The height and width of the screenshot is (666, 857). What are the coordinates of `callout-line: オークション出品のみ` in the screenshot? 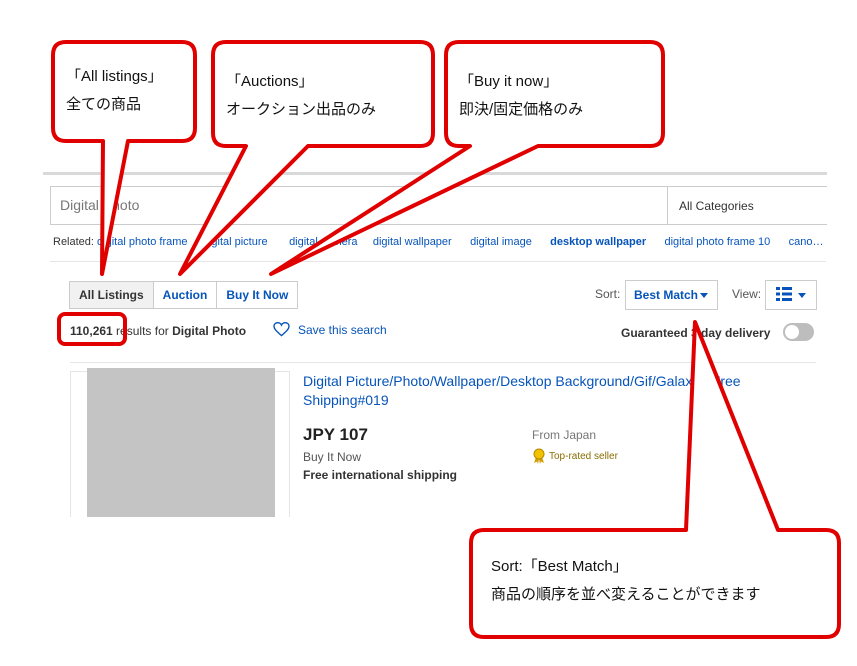 It's located at (301, 109).